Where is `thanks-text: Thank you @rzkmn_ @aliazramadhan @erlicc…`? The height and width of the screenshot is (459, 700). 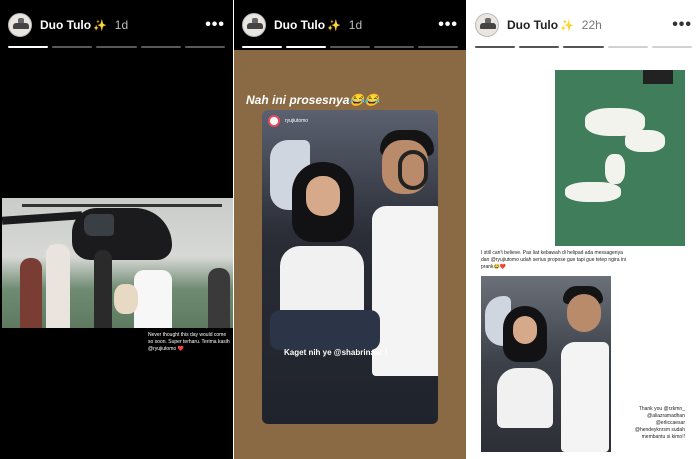
thanks-text: Thank you @rzkmn_ @aliazramadhan @erlicc… is located at coordinates (659, 423).